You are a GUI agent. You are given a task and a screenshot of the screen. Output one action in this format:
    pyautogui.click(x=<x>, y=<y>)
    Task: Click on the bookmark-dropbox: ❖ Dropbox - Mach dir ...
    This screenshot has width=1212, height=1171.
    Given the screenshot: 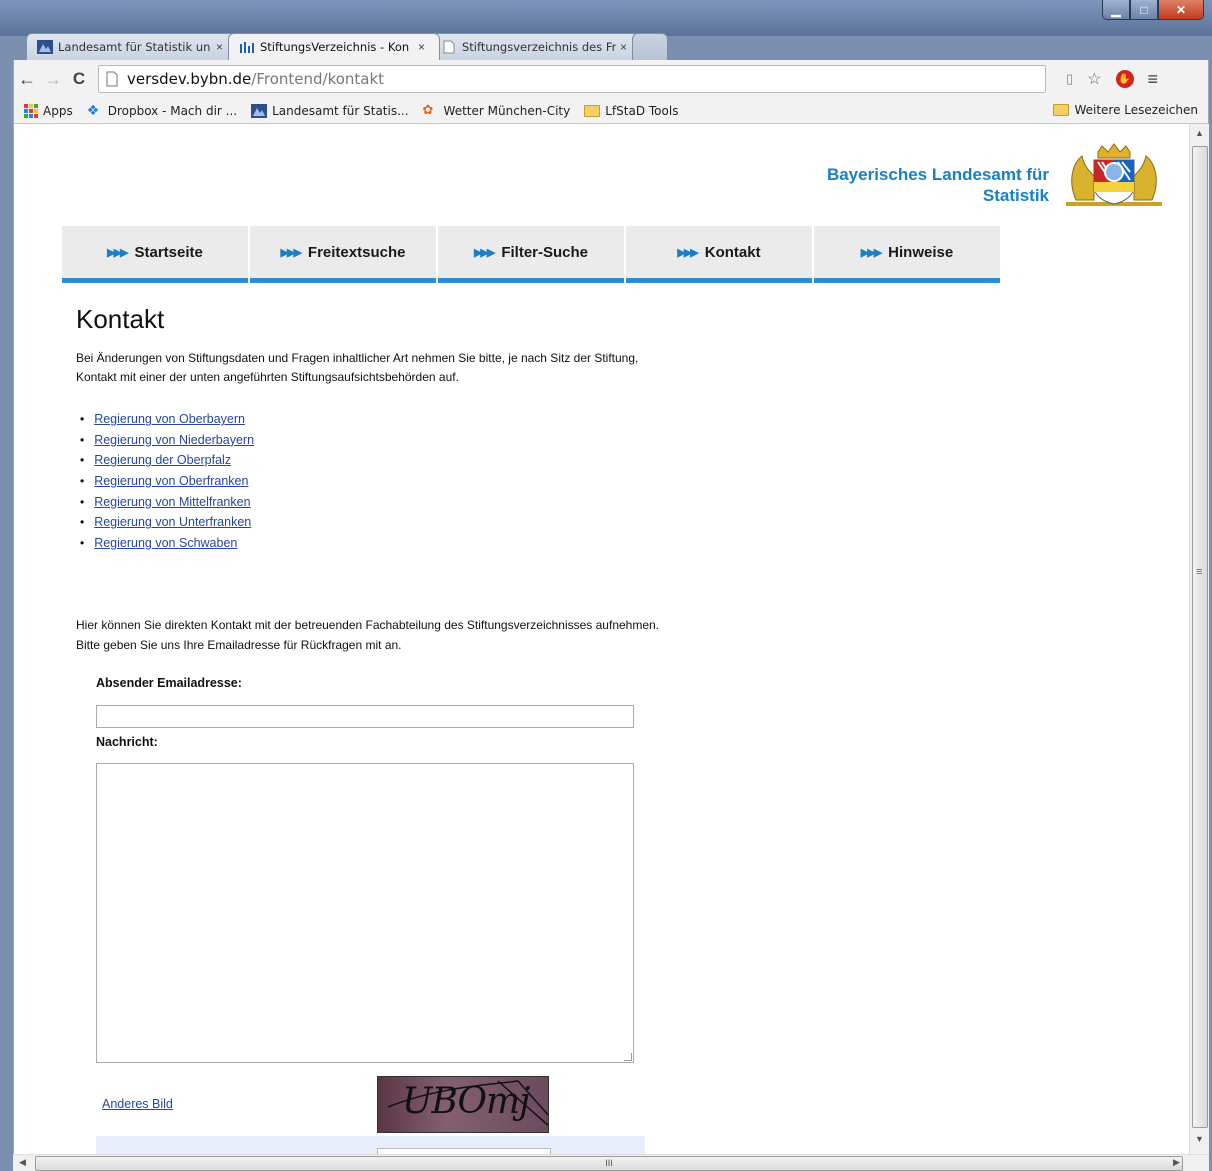 What is the action you would take?
    pyautogui.click(x=162, y=111)
    